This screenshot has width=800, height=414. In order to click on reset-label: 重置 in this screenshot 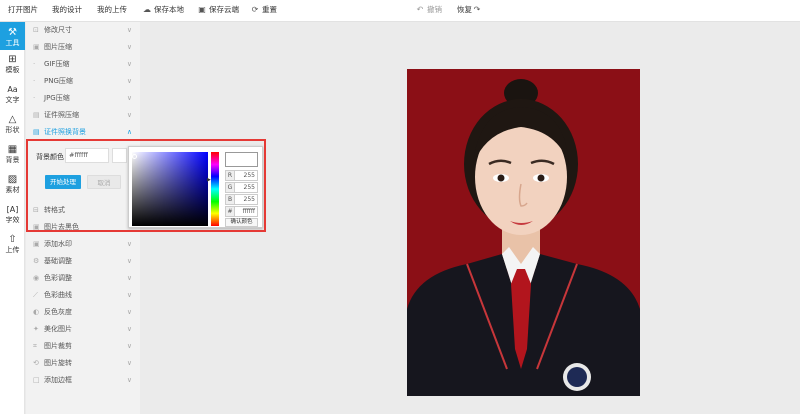, I will do `click(269, 9)`.